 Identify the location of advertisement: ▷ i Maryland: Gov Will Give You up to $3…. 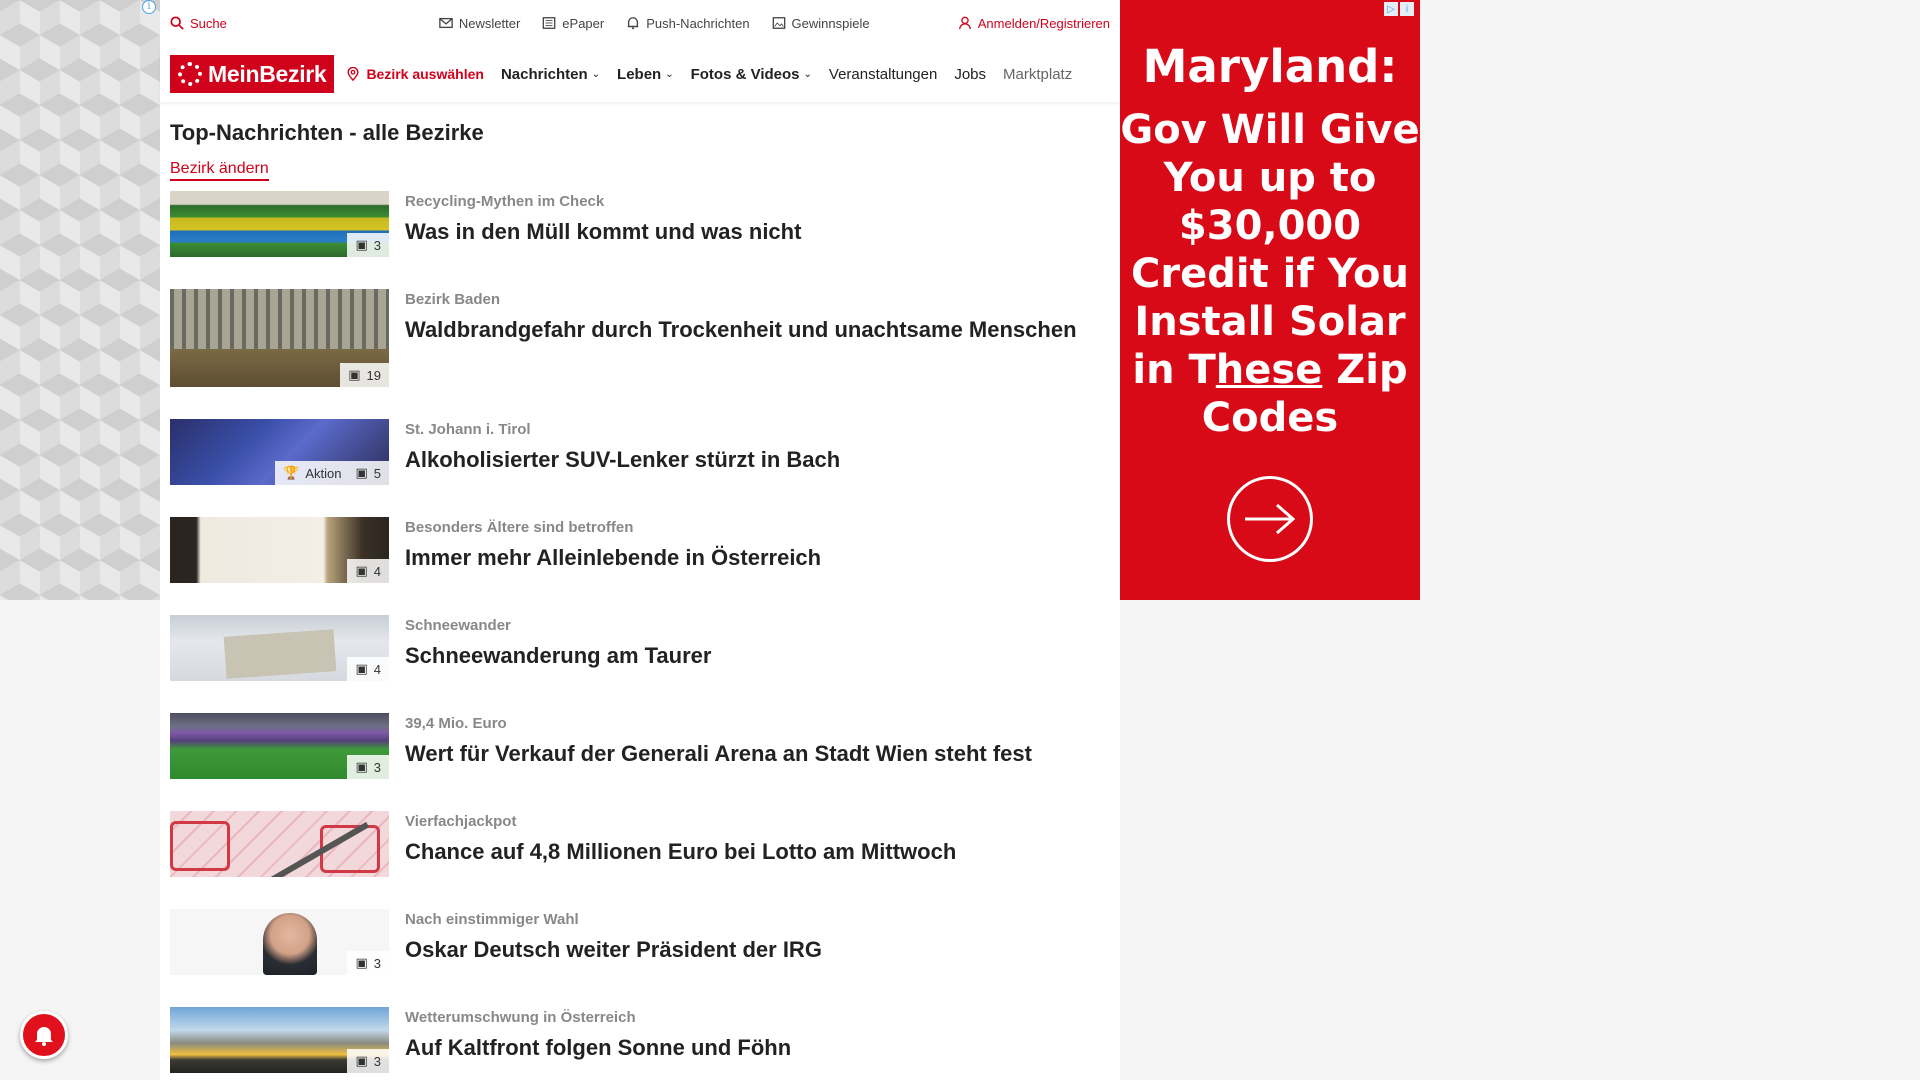
(1270, 300).